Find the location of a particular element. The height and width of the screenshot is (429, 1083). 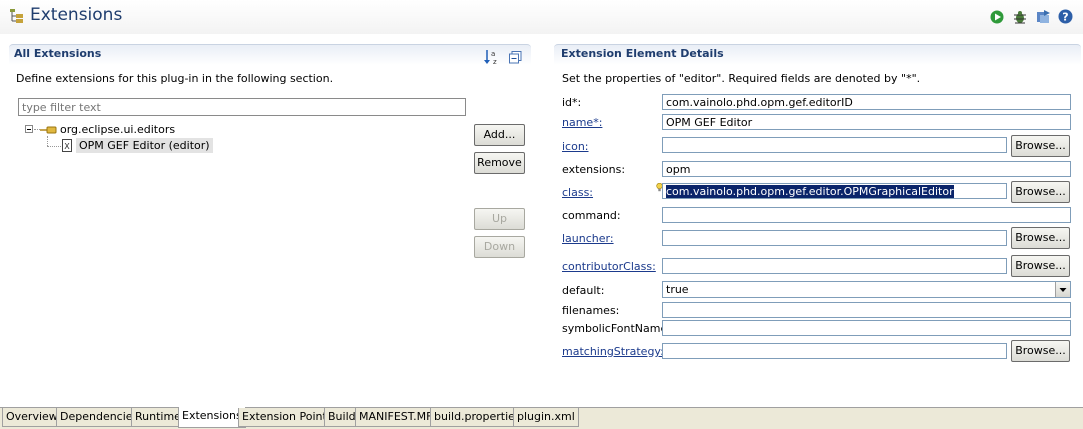

default-select-value: true is located at coordinates (677, 289).